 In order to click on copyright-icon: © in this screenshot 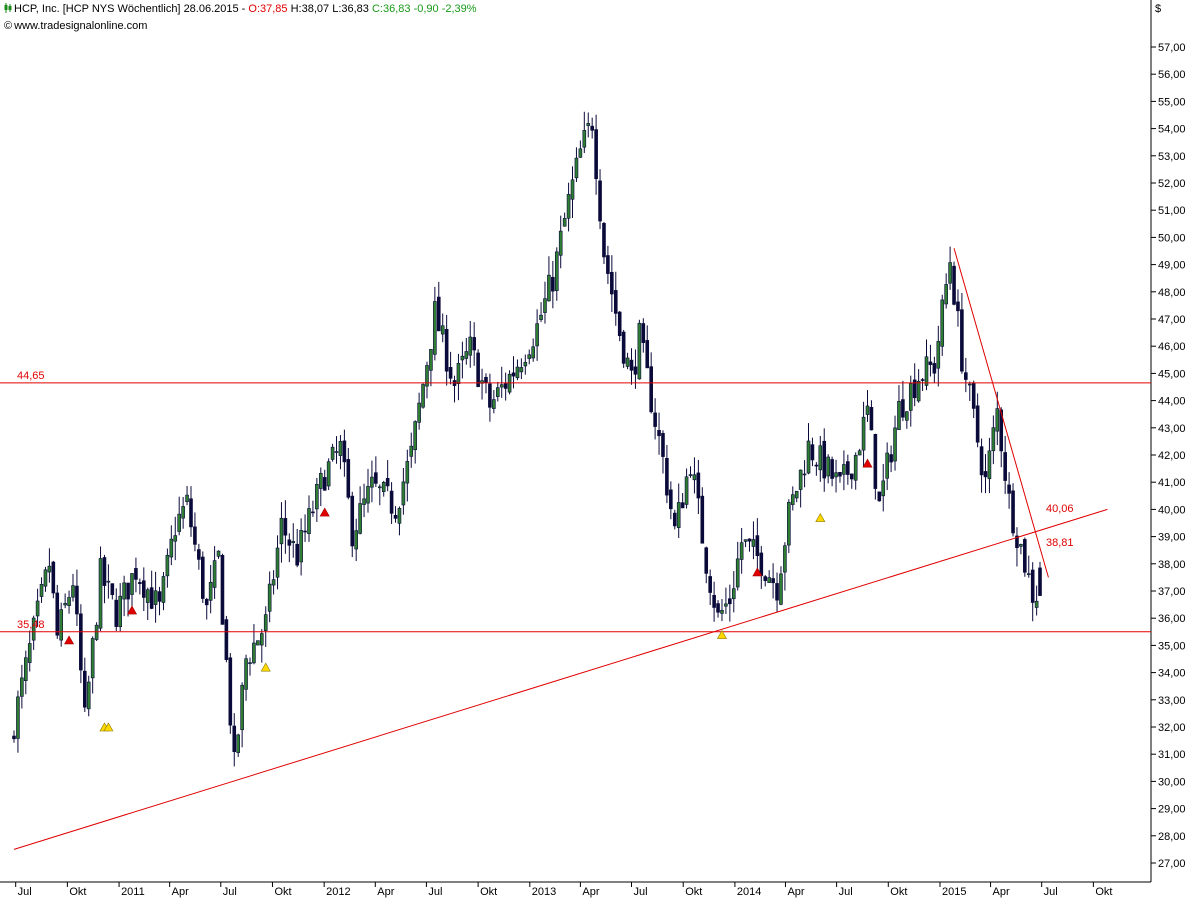, I will do `click(8, 26)`.